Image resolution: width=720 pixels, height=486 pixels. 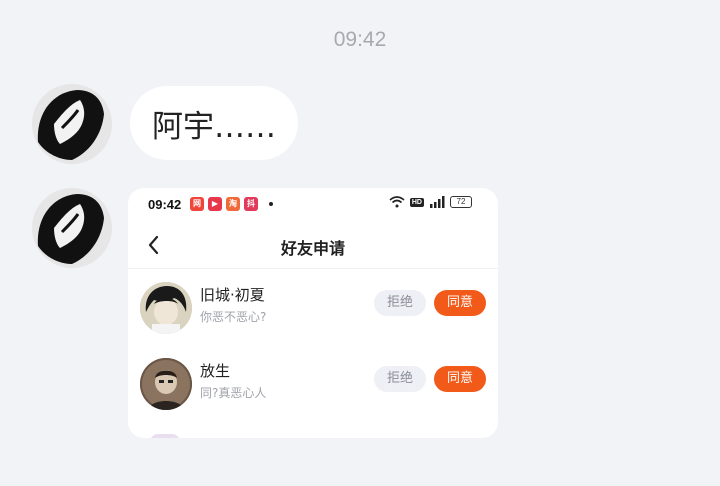 I want to click on friend-request-row: 放生 同?真恶心人 拒绝 同意, so click(x=313, y=385).